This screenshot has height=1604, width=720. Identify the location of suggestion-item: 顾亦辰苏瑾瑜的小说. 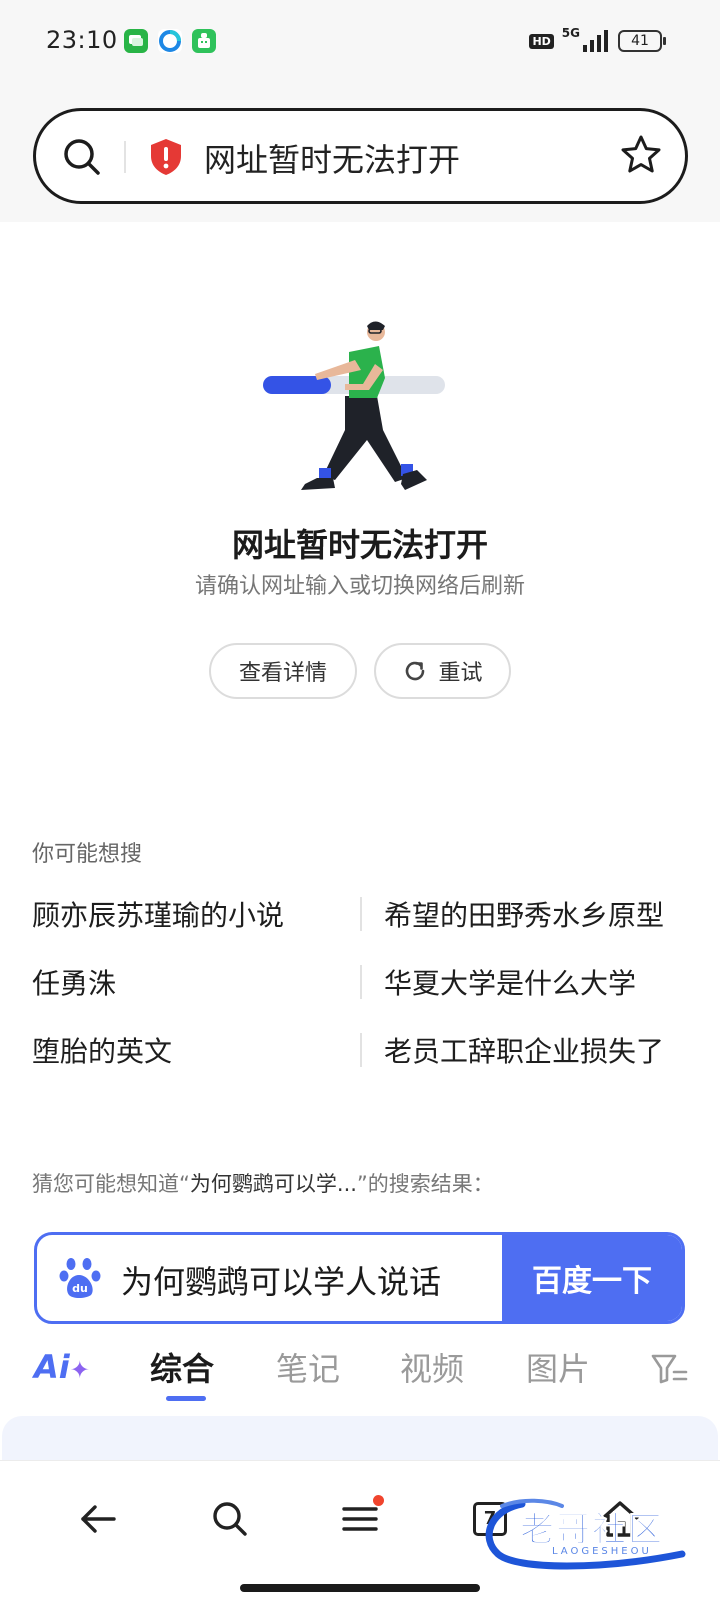
(158, 914).